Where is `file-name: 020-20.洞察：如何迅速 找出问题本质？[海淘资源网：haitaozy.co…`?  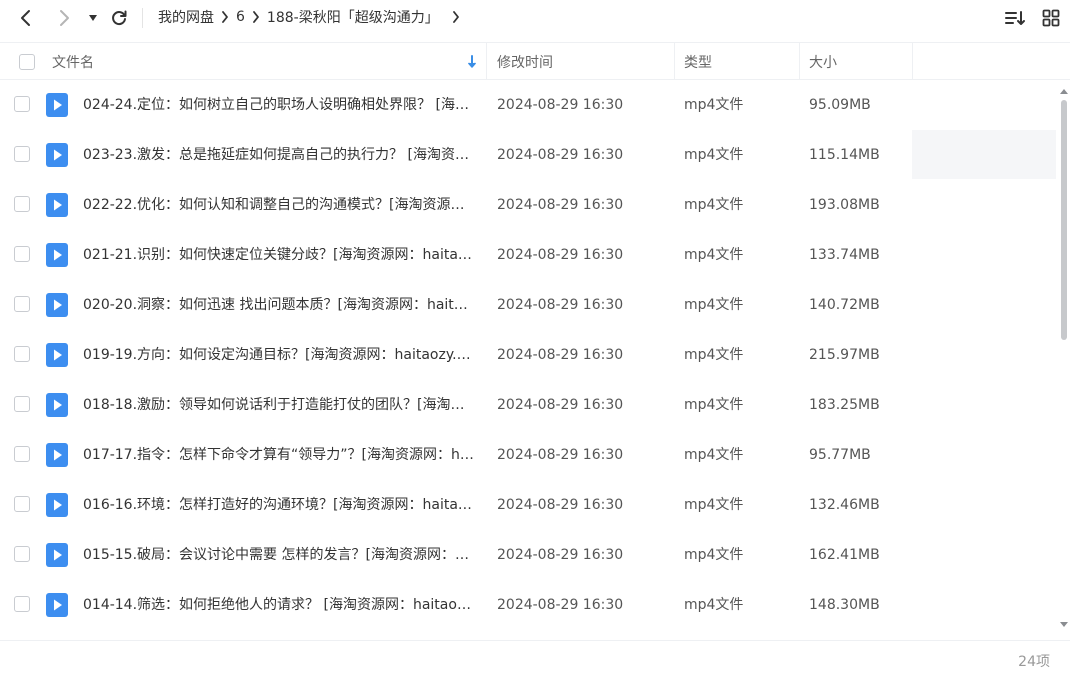
file-name: 020-20.洞察：如何迅速 找出问题本质？[海淘资源网：haitaozy.co… is located at coordinates (279, 305).